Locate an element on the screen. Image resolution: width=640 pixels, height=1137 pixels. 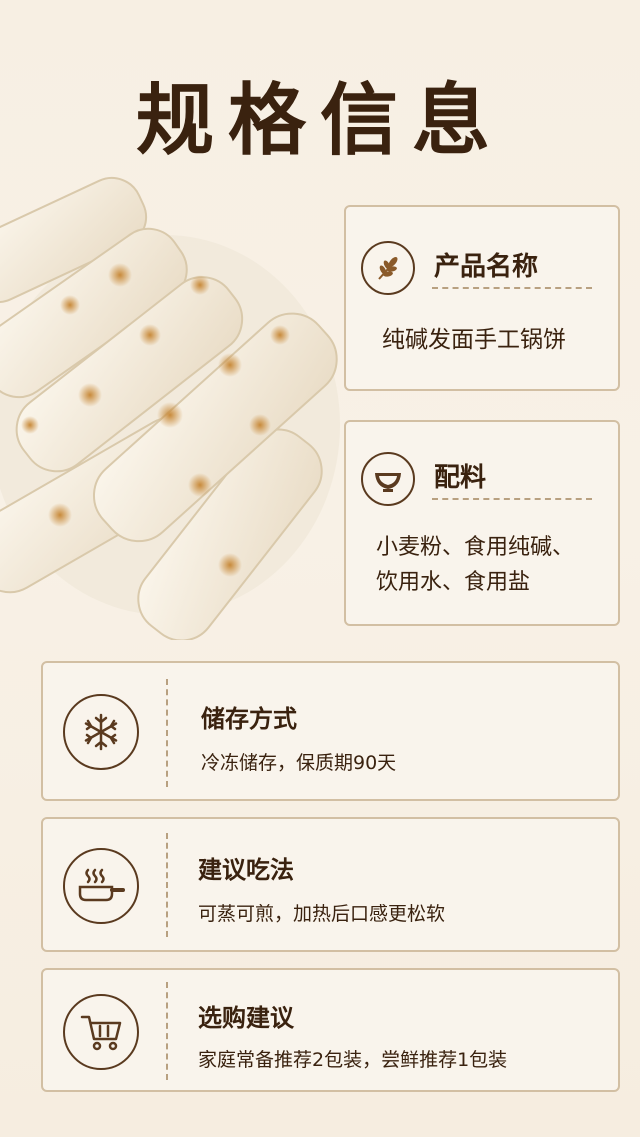
snowflake-icon is located at coordinates (101, 732).